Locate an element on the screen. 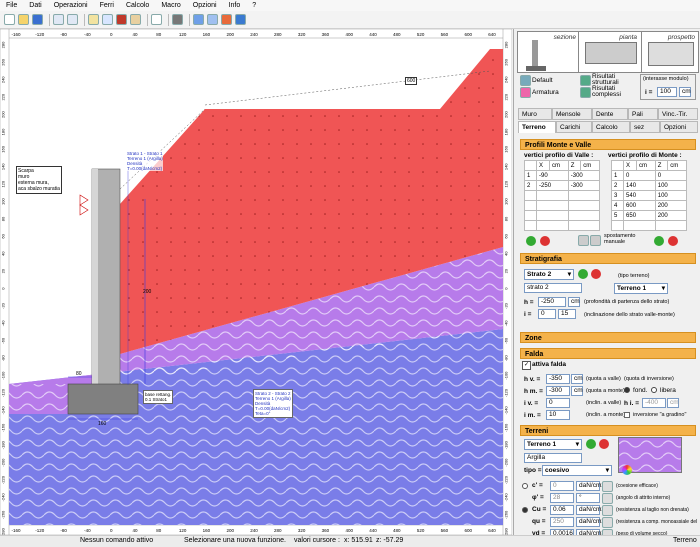 The image size is (700, 547). remove-valle-button is located at coordinates (545, 241).